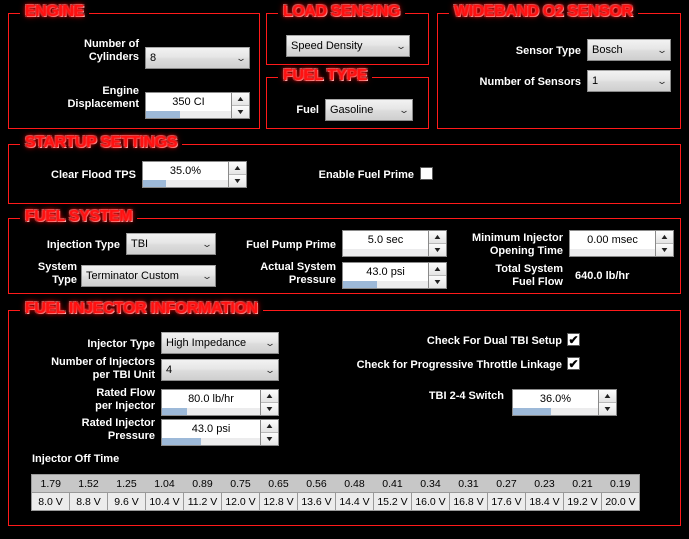  I want to click on minimum-injector-opening-time-label: Minimum Injector Opening Time, so click(517, 244).